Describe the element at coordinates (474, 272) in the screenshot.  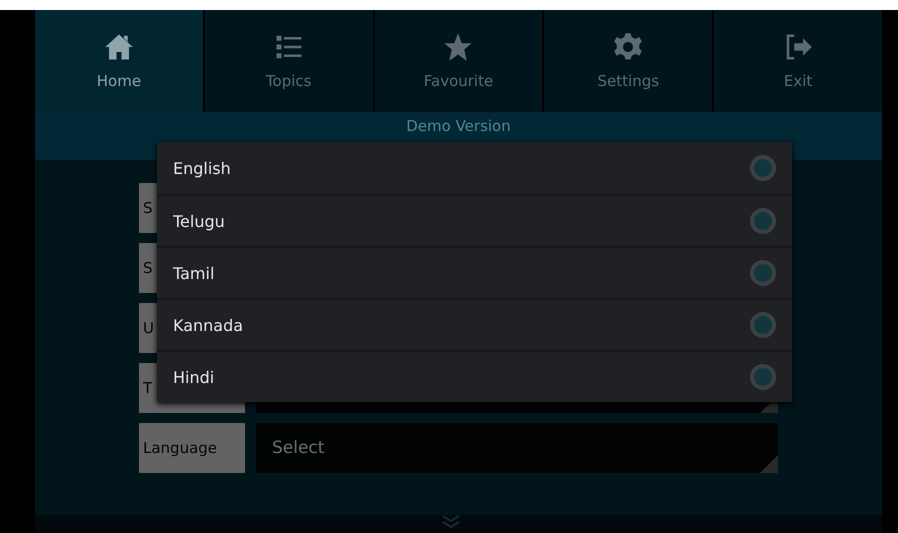
I see `language-option: Tamil` at that location.